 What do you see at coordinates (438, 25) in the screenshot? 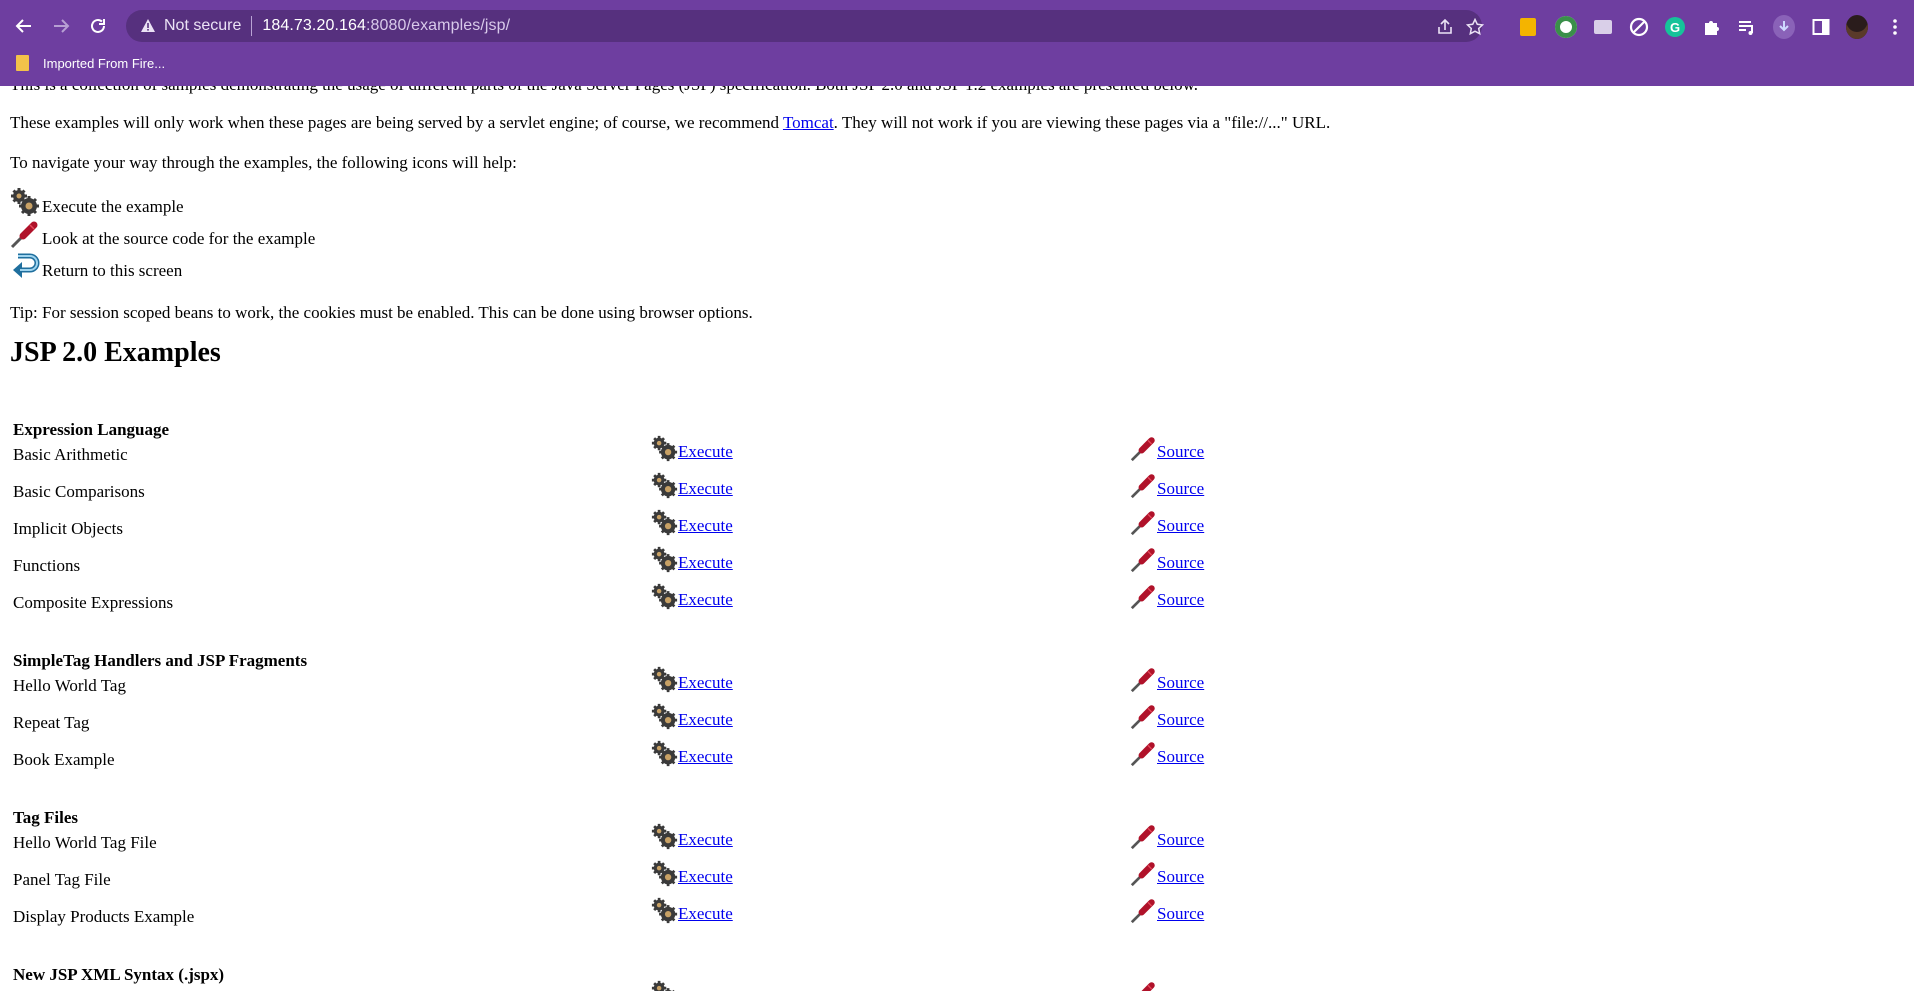
I see `url-path: :8080/examples/jsp/` at bounding box center [438, 25].